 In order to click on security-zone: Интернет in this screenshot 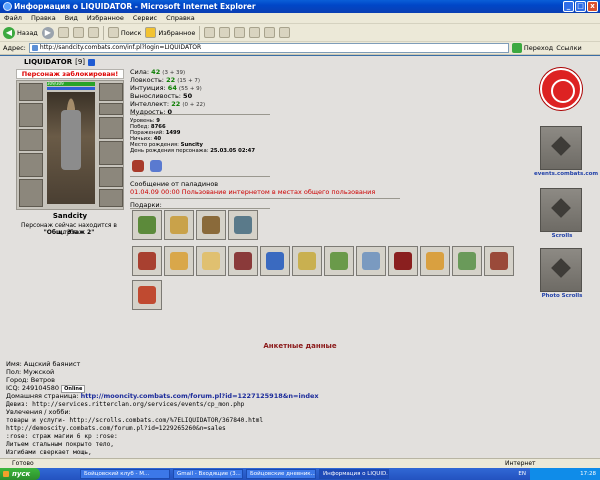, I will do `click(520, 463)`.